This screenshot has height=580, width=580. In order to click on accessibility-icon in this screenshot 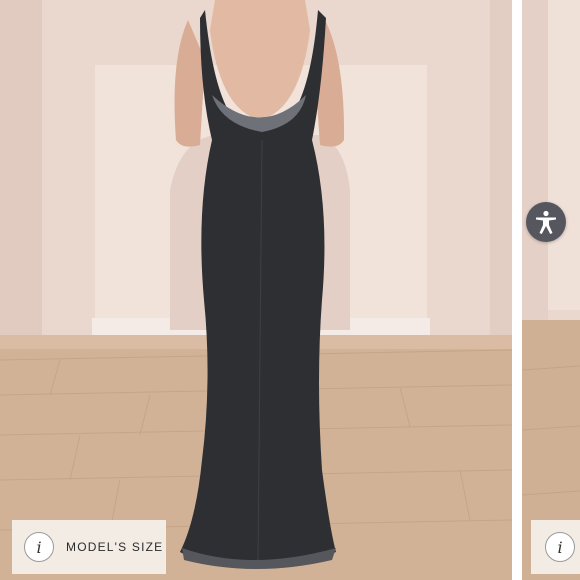, I will do `click(546, 222)`.